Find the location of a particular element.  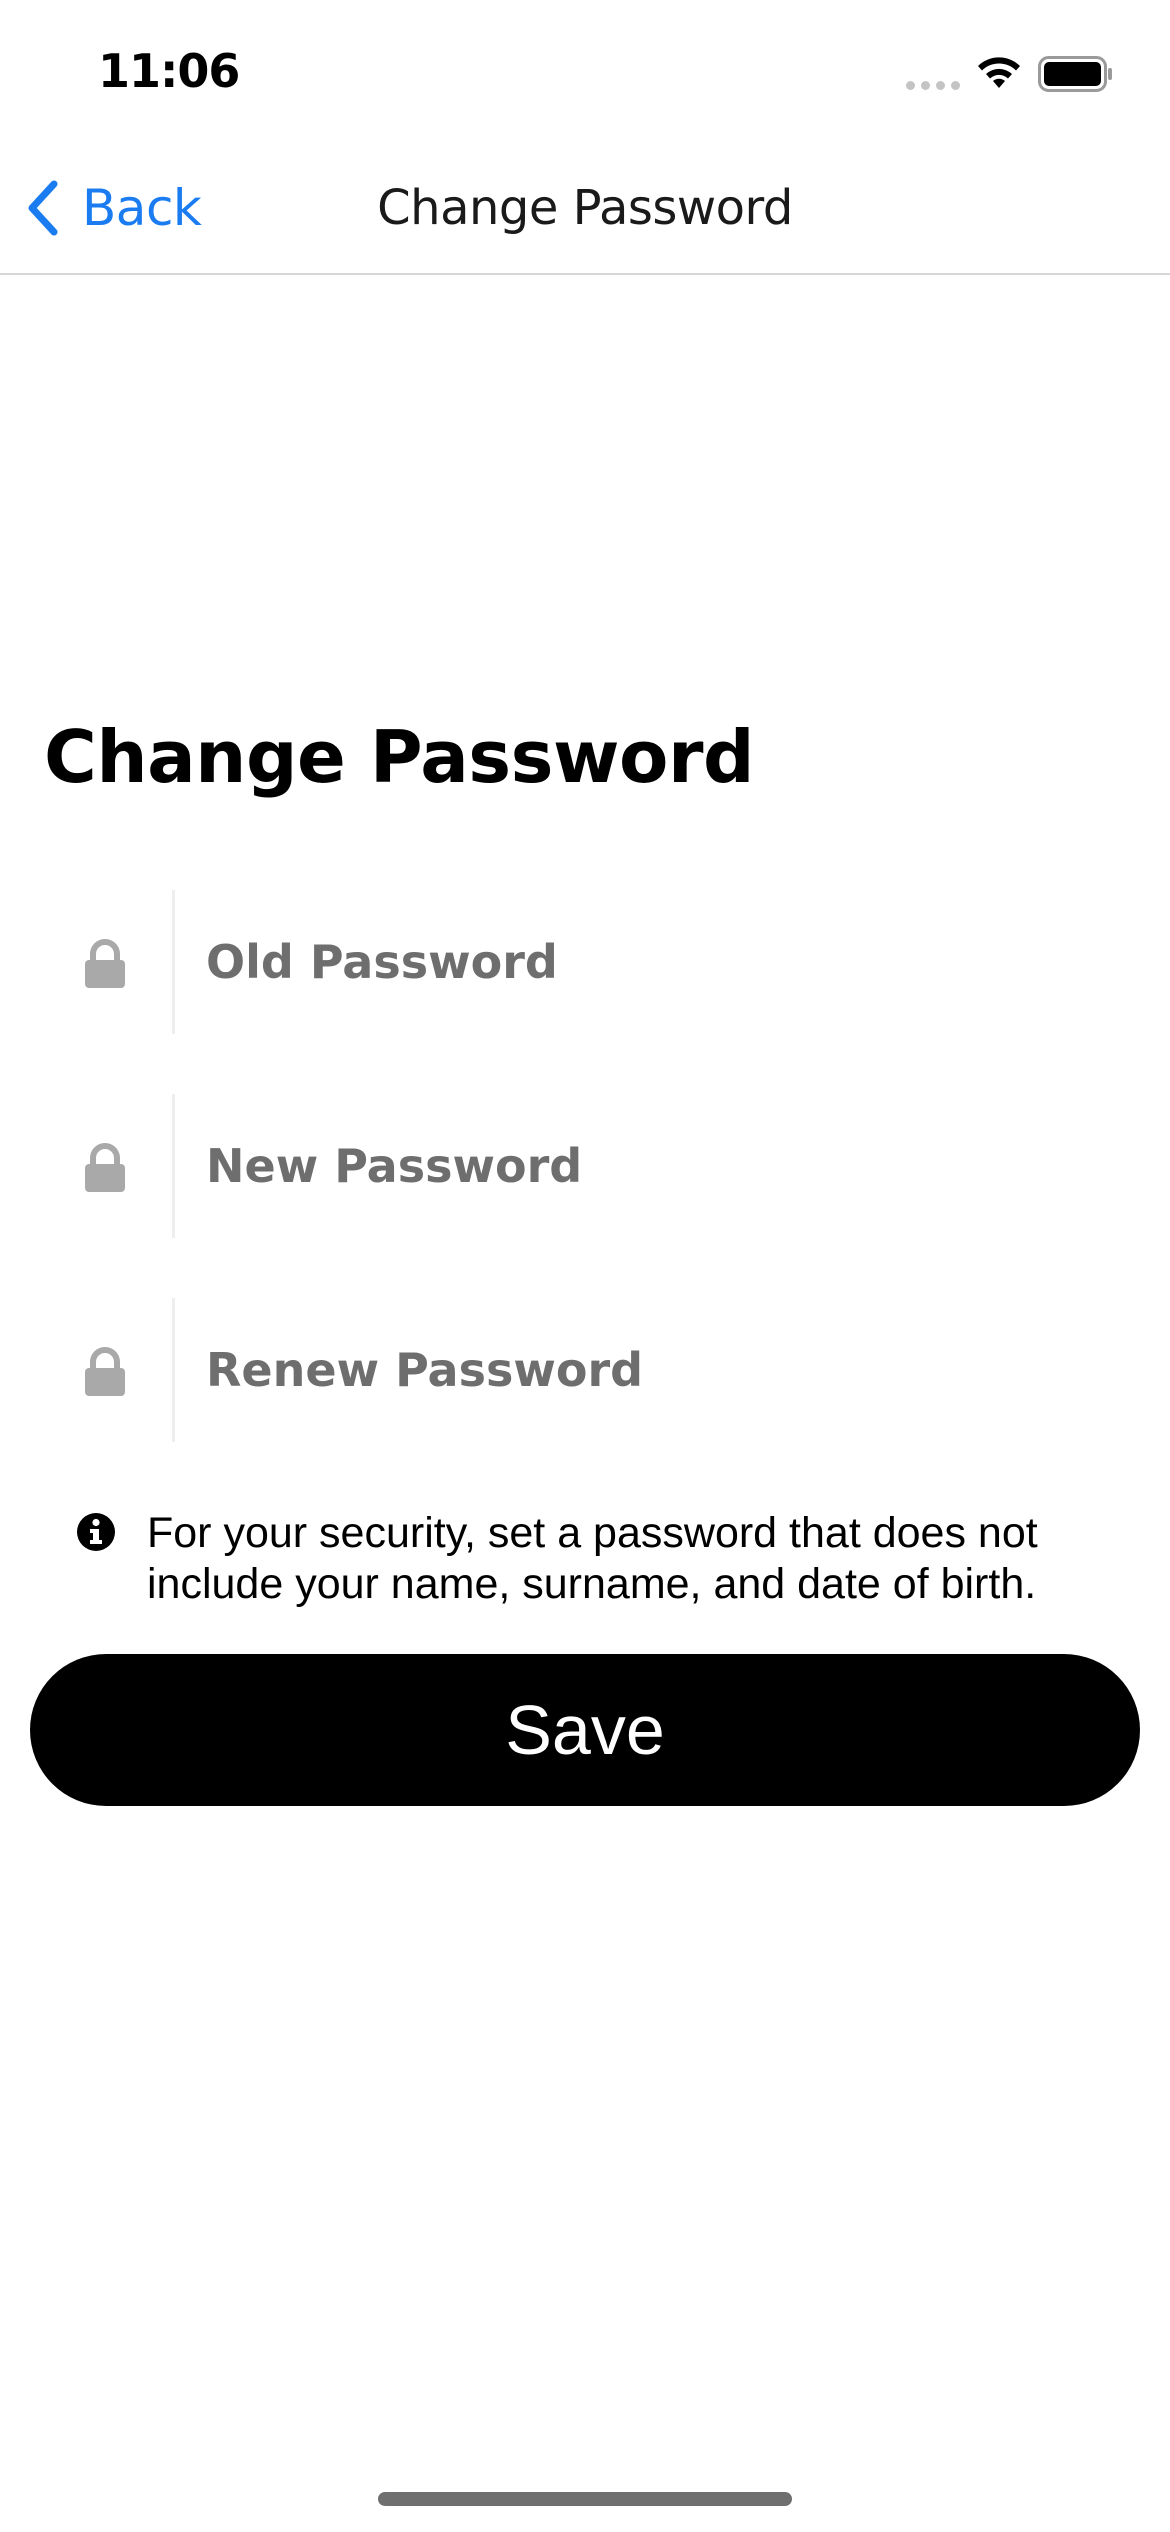

new-password-input is located at coordinates (646, 1166).